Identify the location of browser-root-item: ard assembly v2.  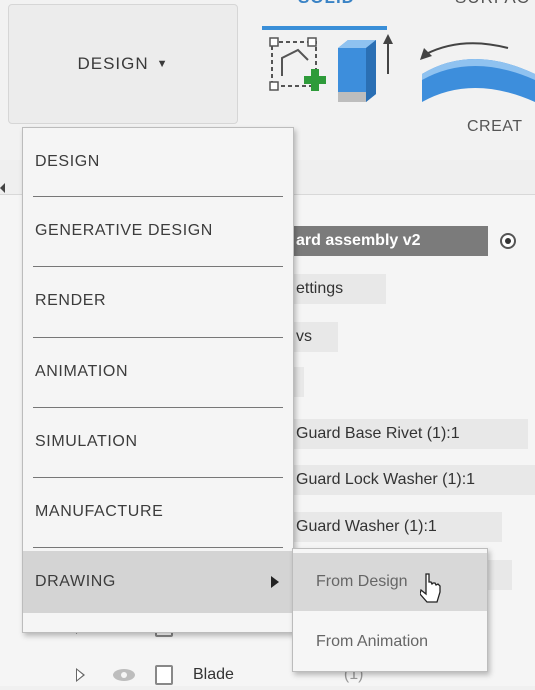
(389, 241).